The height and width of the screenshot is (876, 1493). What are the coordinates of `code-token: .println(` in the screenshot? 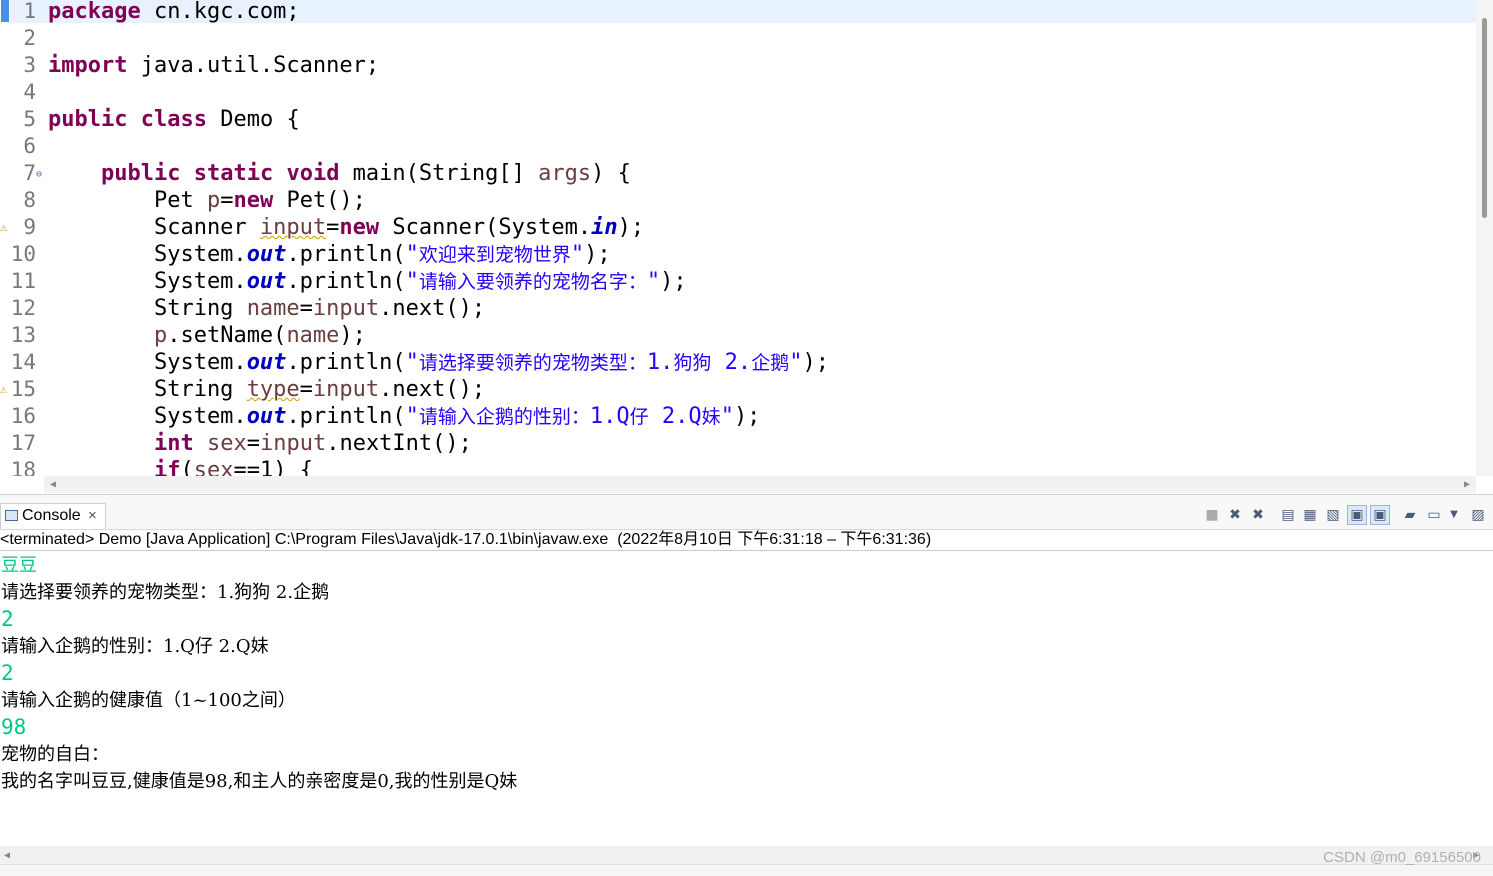 It's located at (346, 416).